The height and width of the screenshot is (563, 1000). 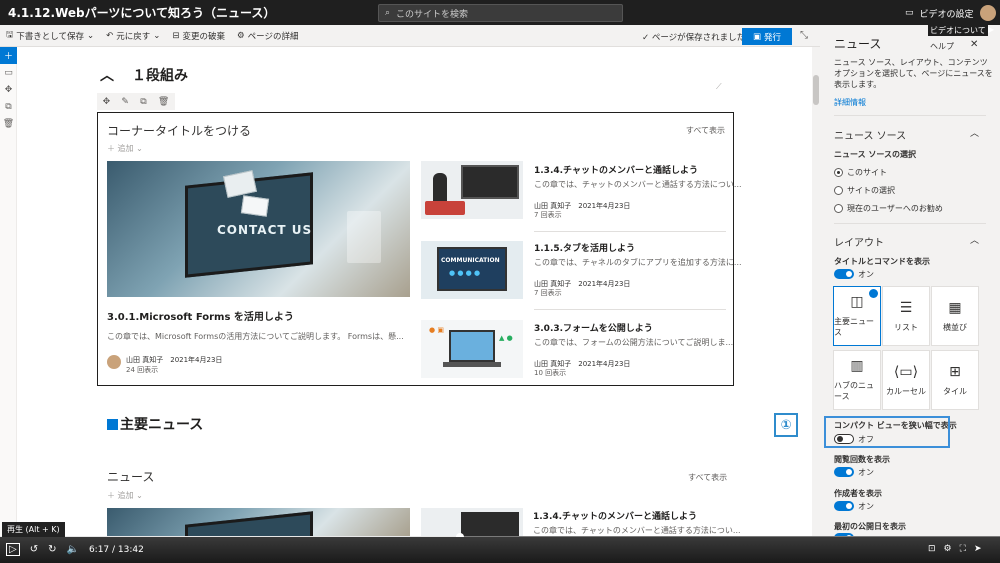 What do you see at coordinates (888, 208) in the screenshot?
I see `source-option: 現在のユーザーへのお勧め` at bounding box center [888, 208].